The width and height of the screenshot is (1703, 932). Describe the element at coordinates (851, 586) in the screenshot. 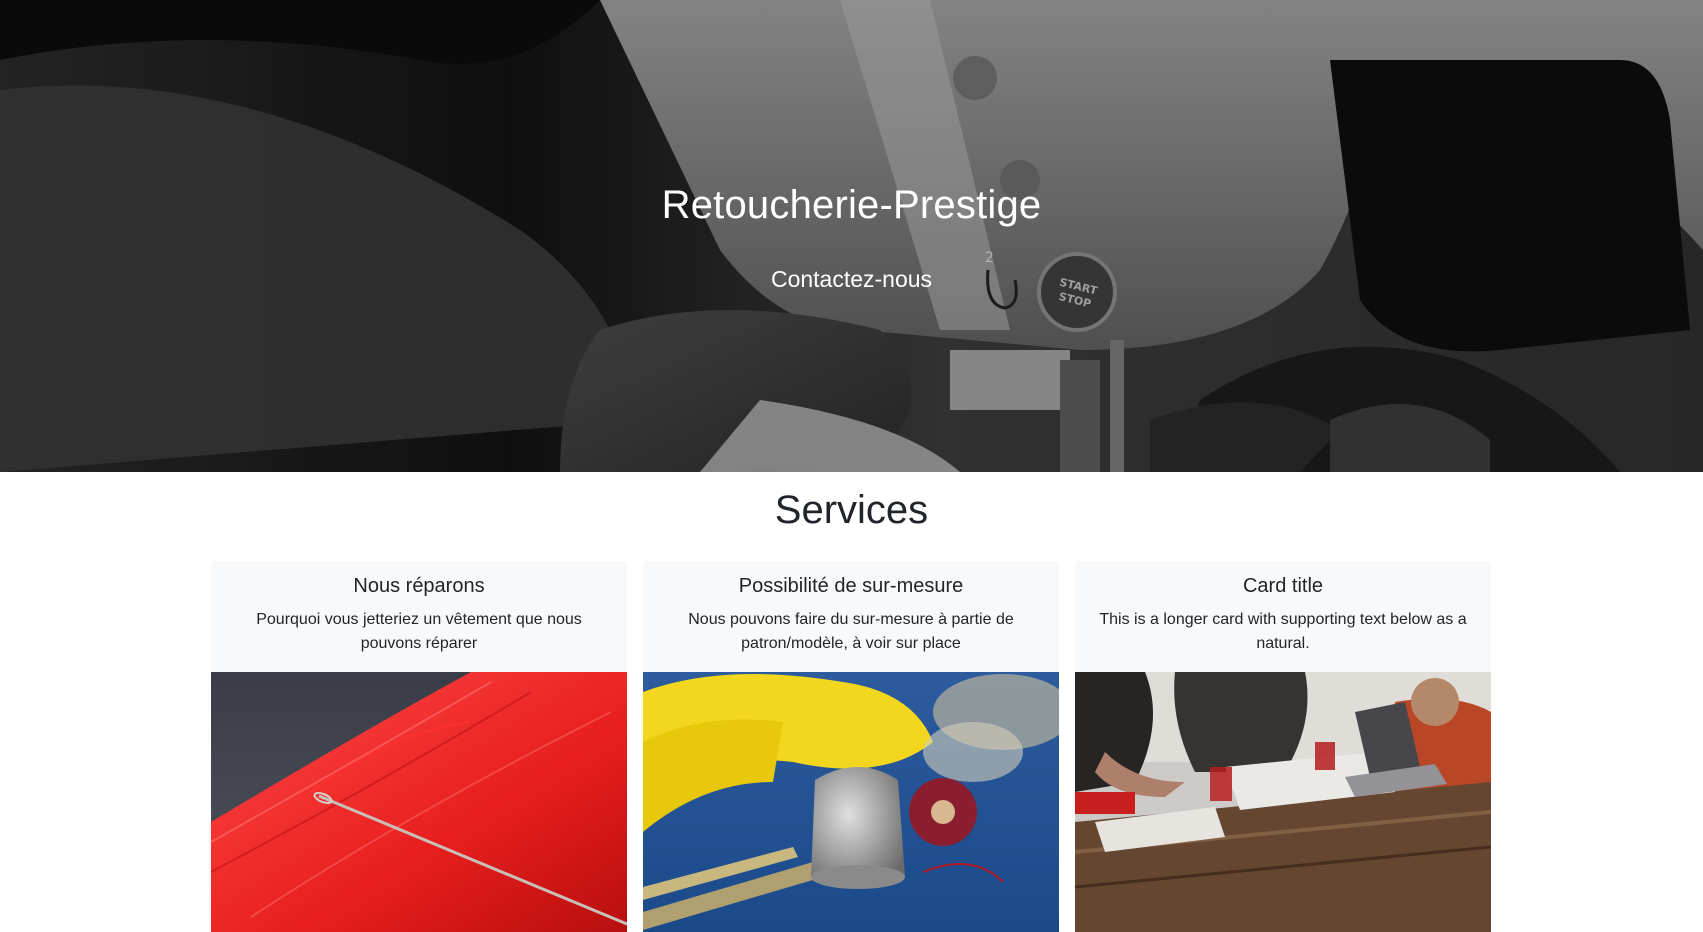

I see `card-title: Possibilité de sur-mesure` at that location.